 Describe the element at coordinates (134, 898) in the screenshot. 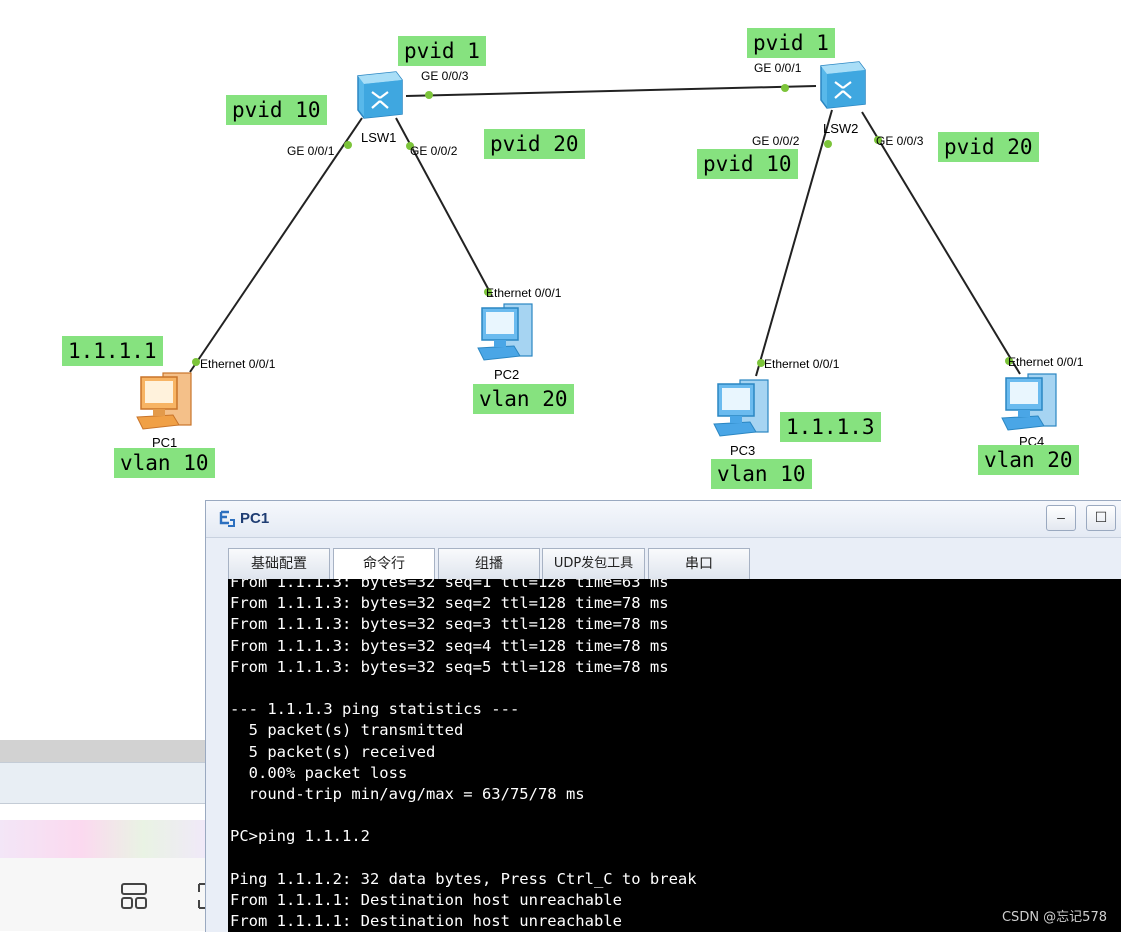

I see `layout-grid-icon` at that location.